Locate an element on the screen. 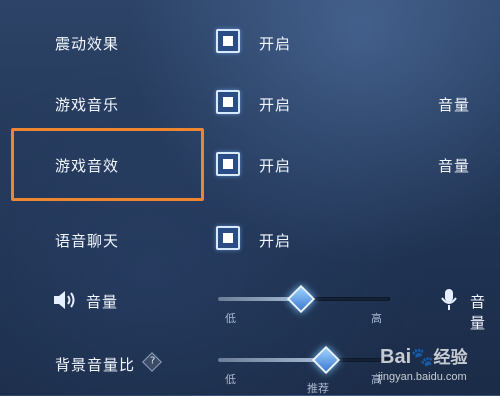 This screenshot has height=396, width=500. volume-high-label: 高 is located at coordinates (376, 318).